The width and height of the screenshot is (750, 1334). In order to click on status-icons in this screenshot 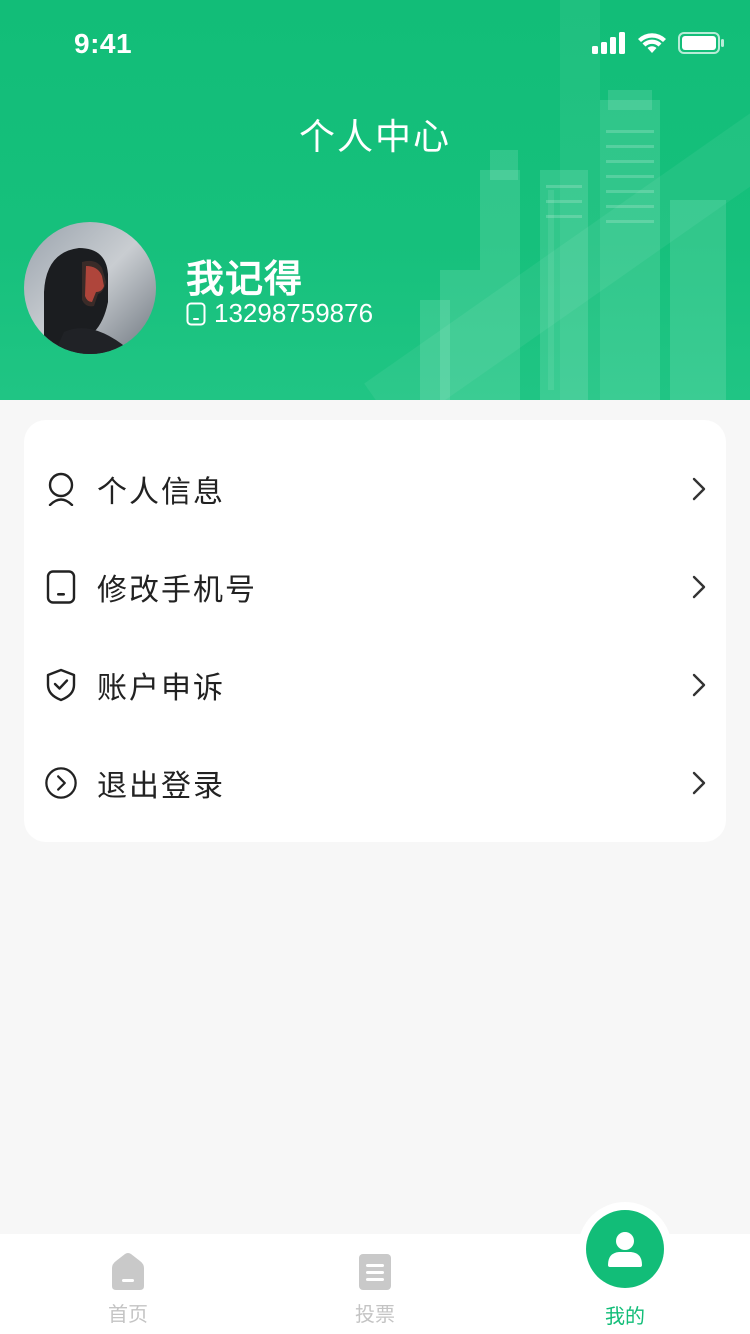, I will do `click(658, 43)`.